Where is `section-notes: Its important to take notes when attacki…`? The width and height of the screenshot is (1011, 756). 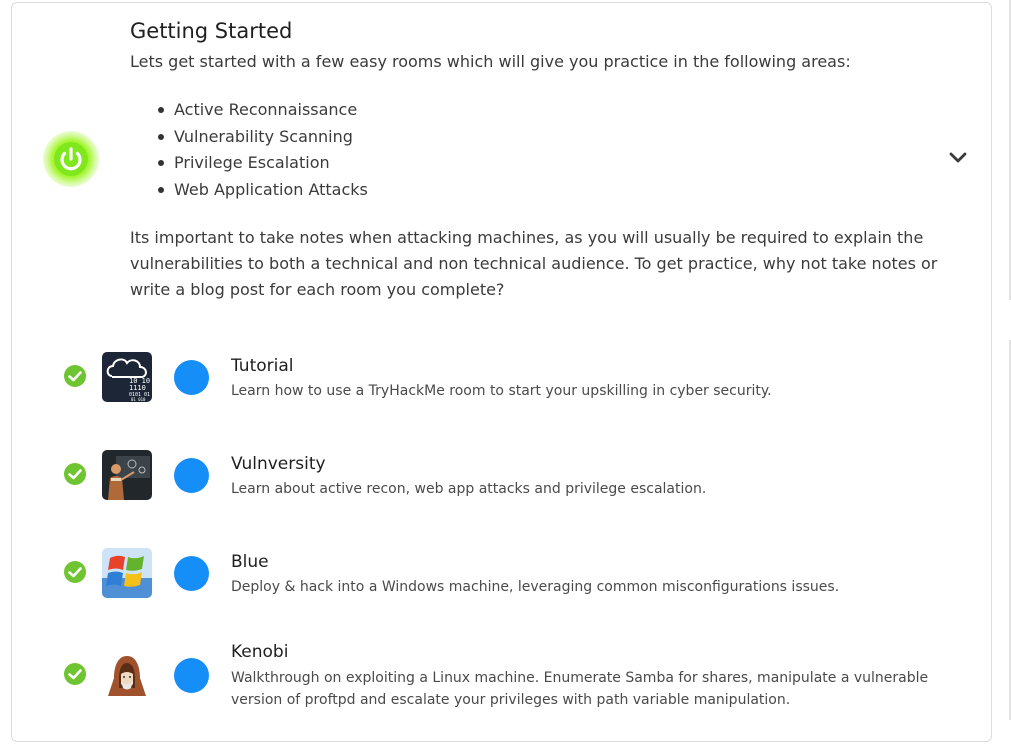 section-notes: Its important to take notes when attacki… is located at coordinates (534, 263).